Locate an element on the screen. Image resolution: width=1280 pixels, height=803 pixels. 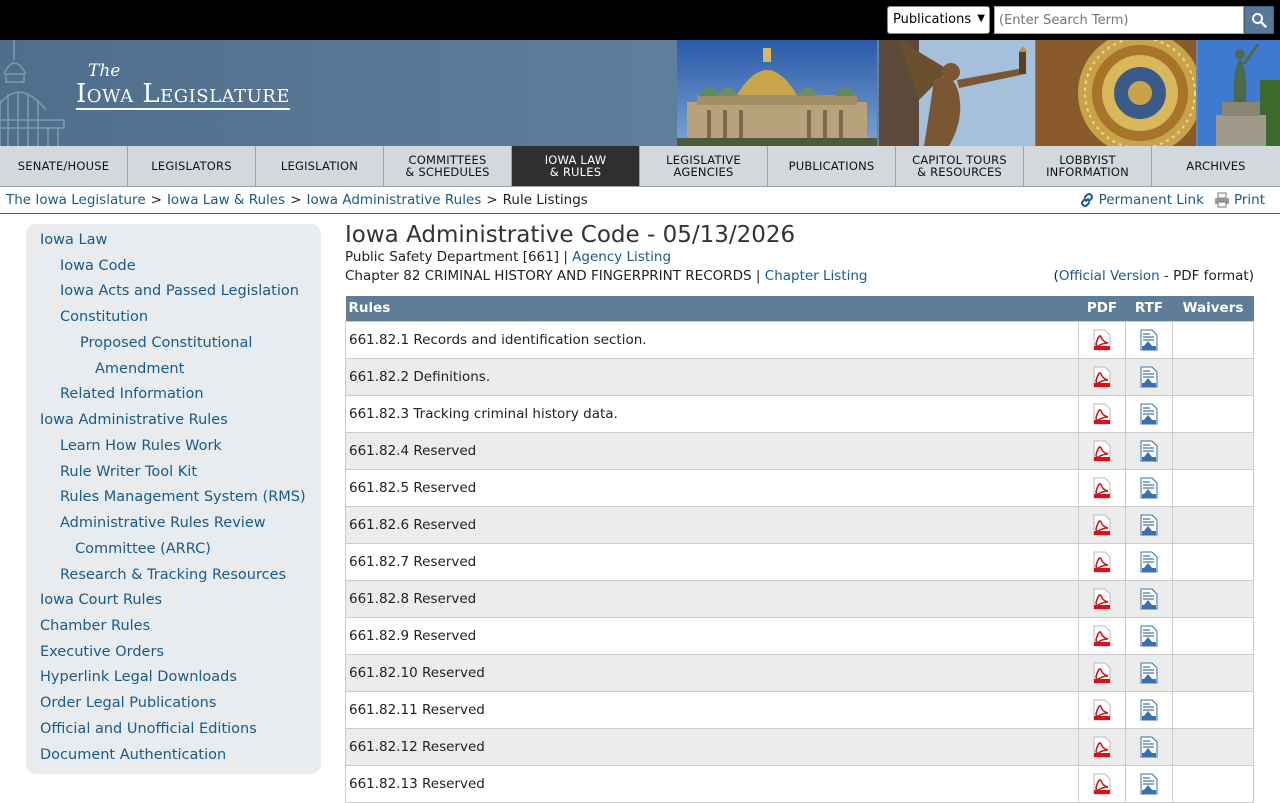
official-format: - PDF format) is located at coordinates (1206, 276).